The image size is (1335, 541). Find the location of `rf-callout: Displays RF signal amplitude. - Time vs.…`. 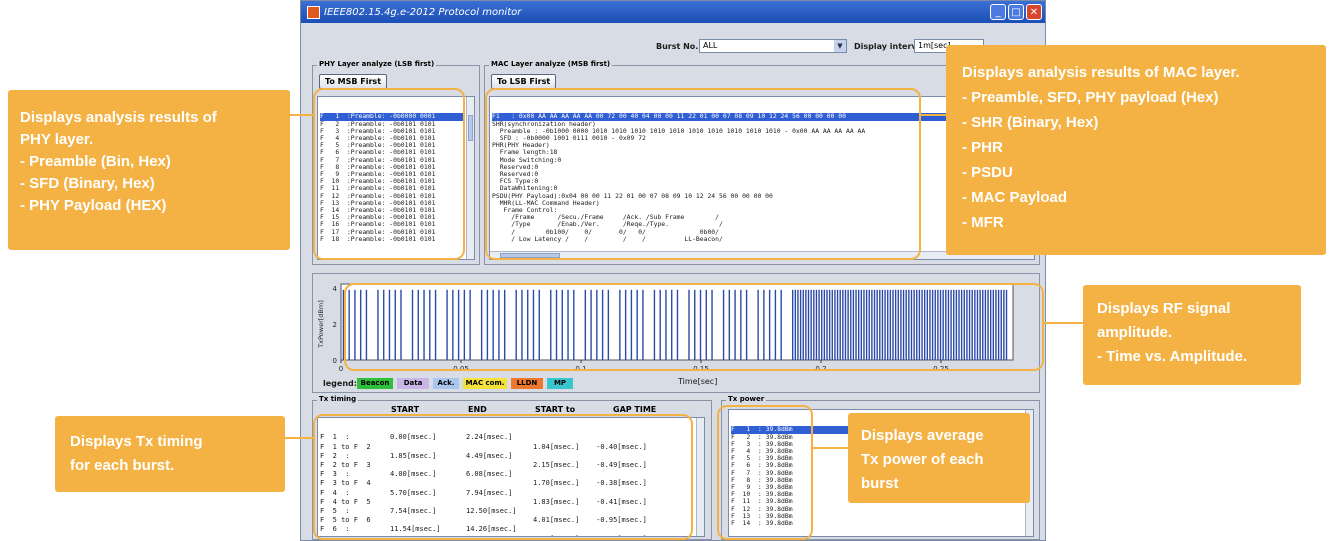

rf-callout: Displays RF signal amplitude. - Time vs.… is located at coordinates (1192, 335).